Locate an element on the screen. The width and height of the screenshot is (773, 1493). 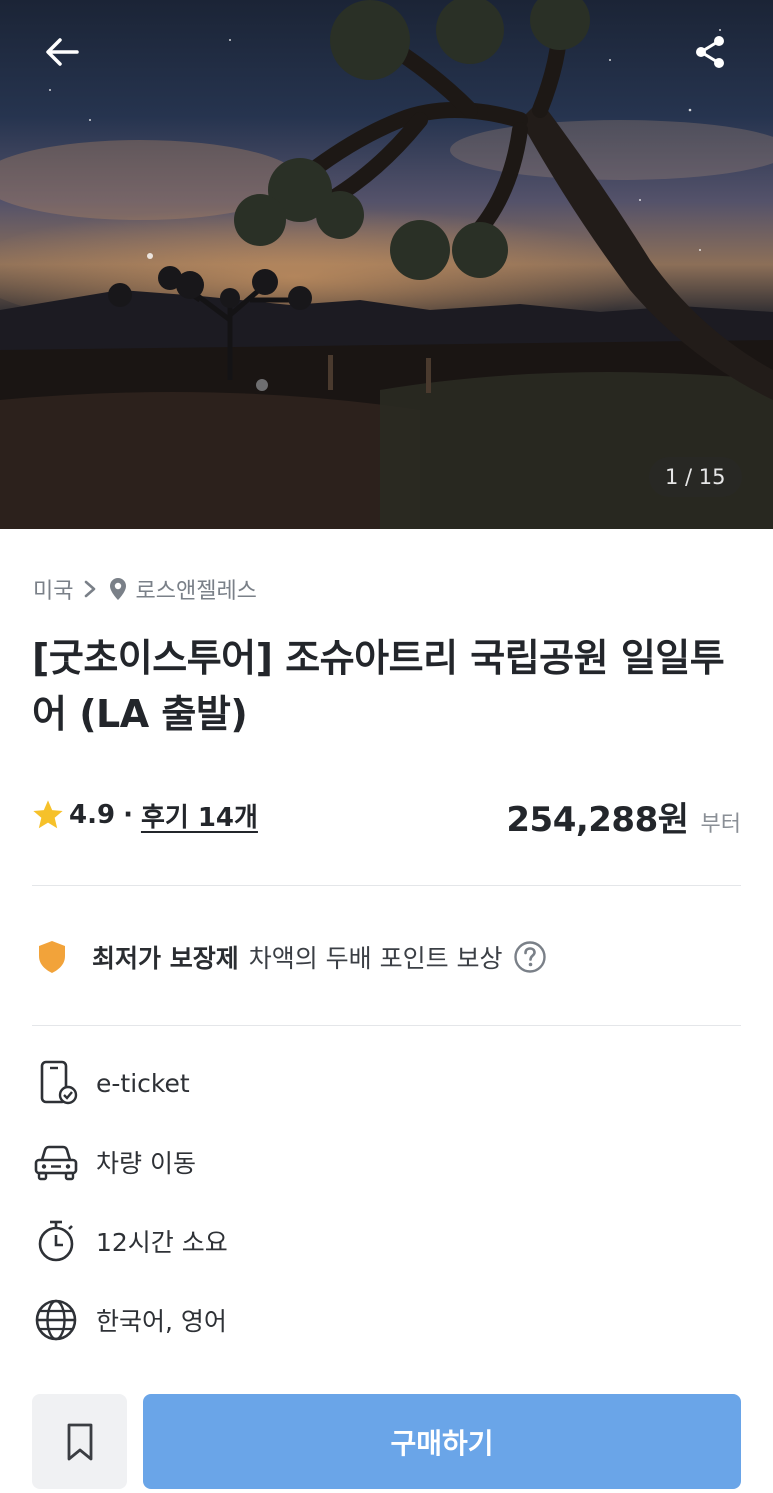
share-icon is located at coordinates (710, 52).